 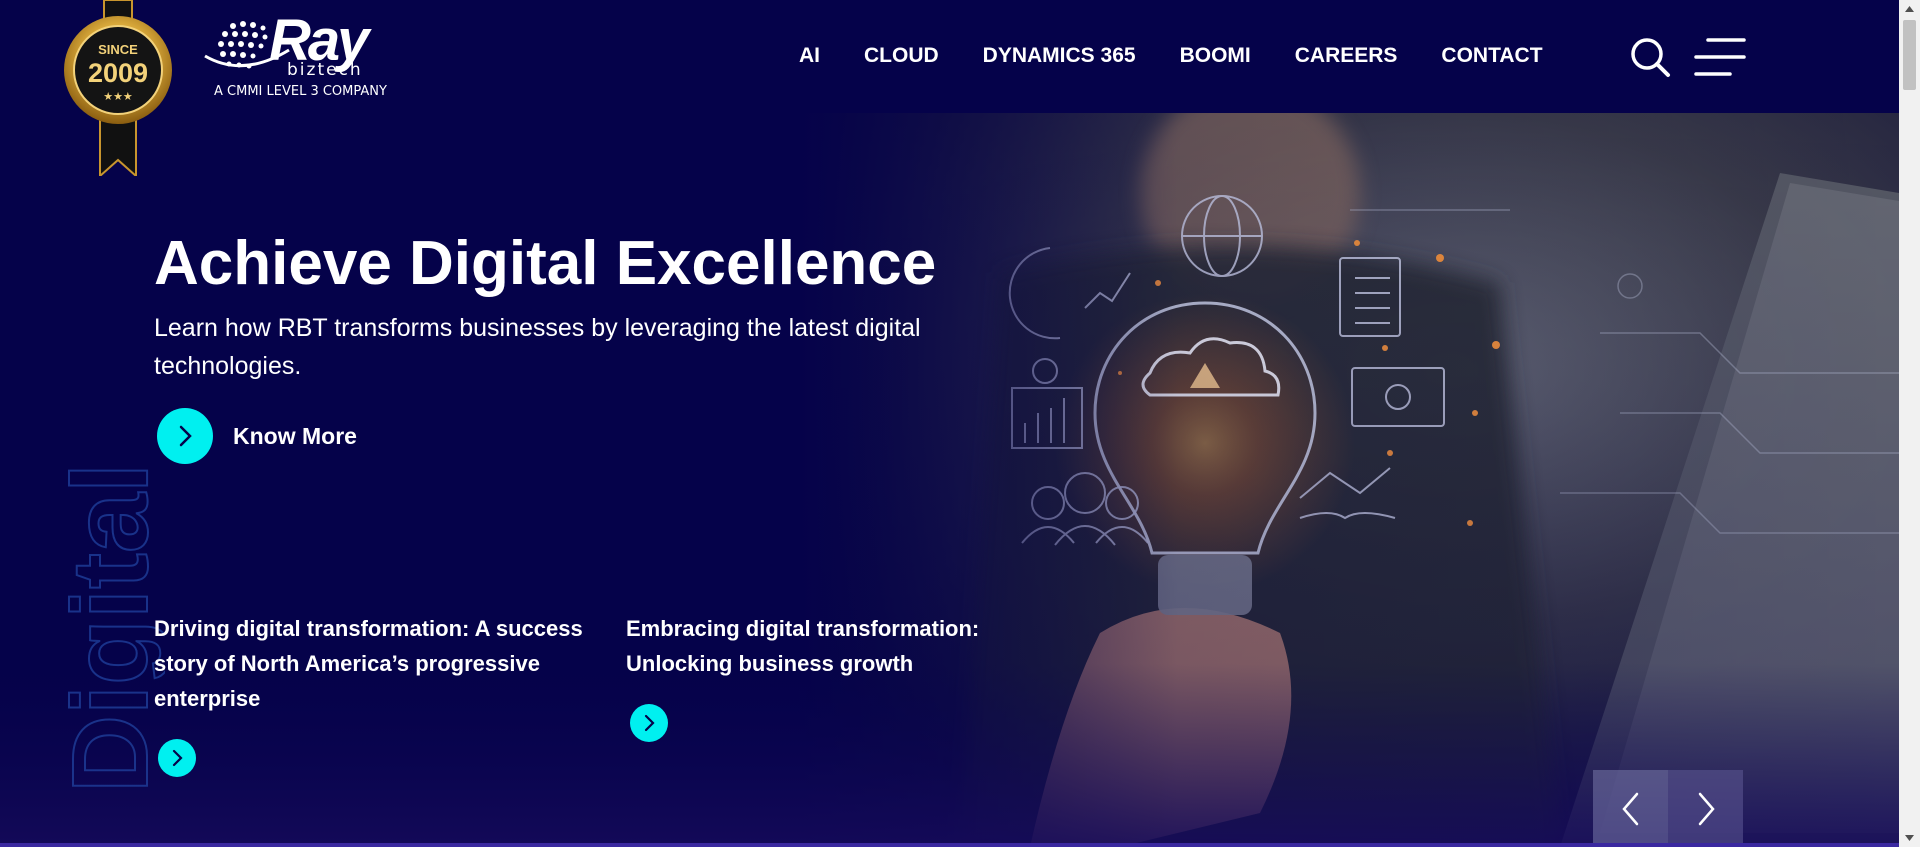 What do you see at coordinates (1491, 56) in the screenshot?
I see `nav-item-contact: CONTACT` at bounding box center [1491, 56].